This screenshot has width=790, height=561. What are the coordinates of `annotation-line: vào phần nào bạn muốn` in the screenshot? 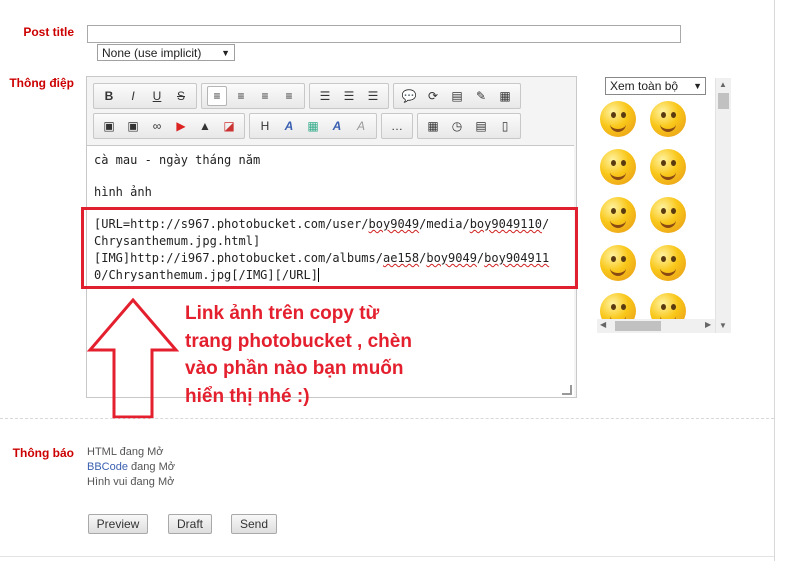 It's located at (294, 368).